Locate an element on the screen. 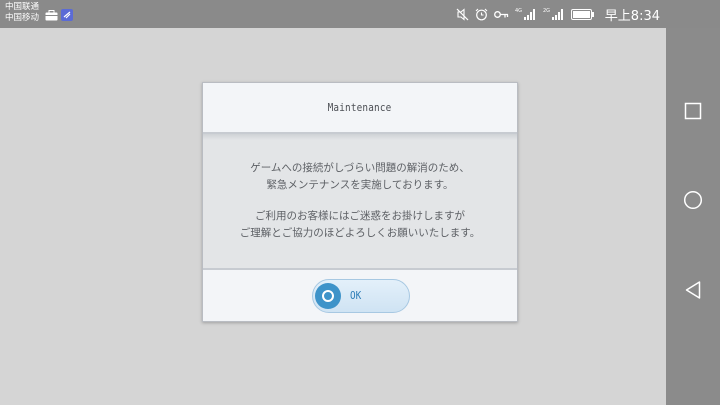 Image resolution: width=720 pixels, height=405 pixels. ok-button: OK is located at coordinates (361, 296).